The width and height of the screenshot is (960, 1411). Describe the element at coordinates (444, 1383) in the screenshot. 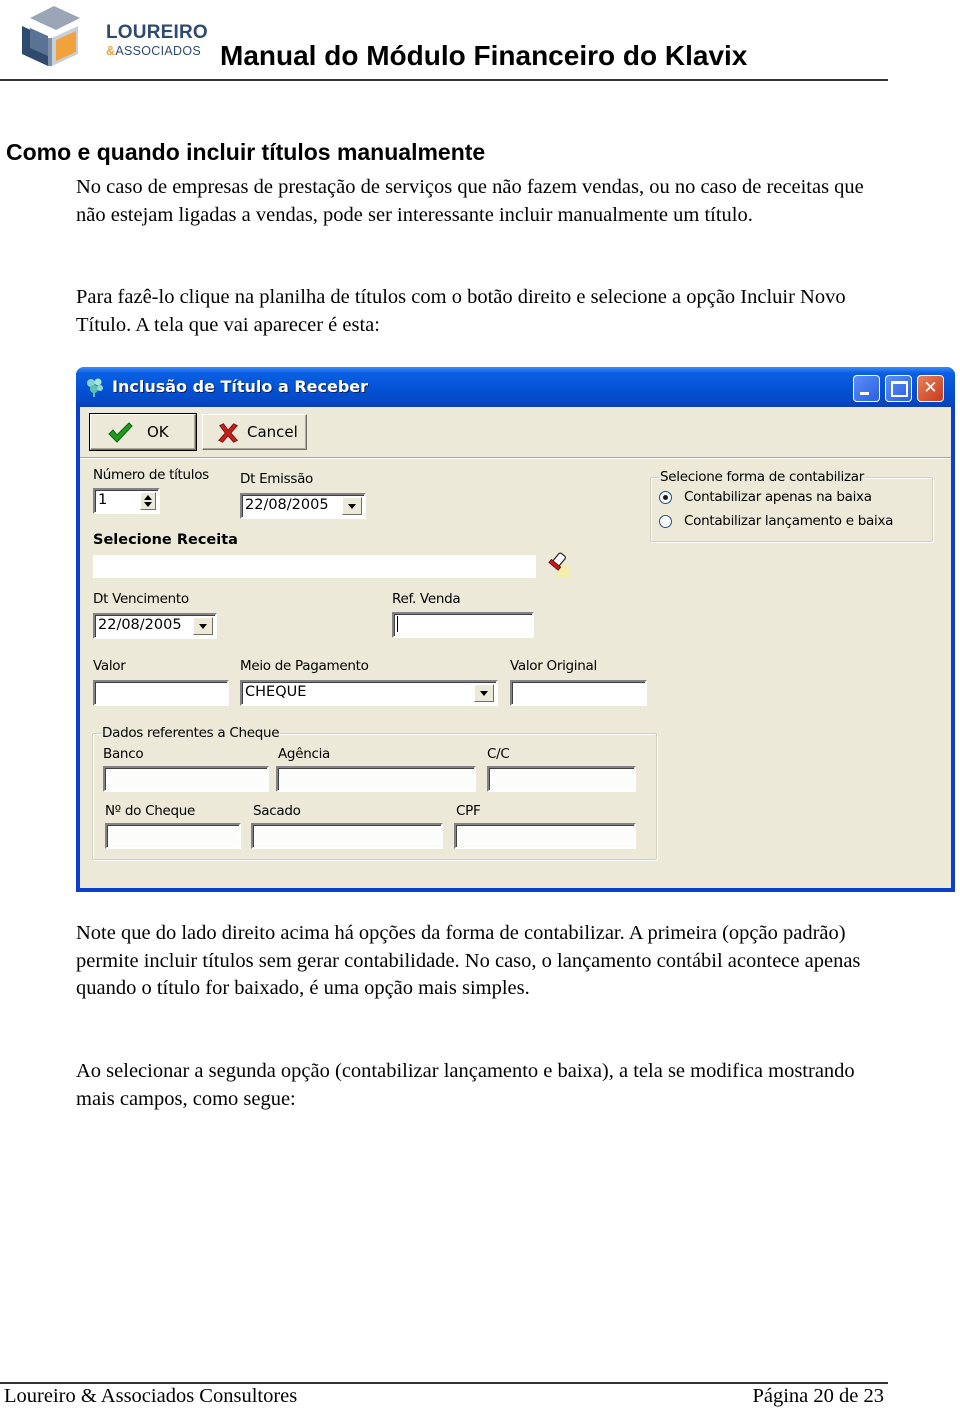

I see `footer-divider` at that location.